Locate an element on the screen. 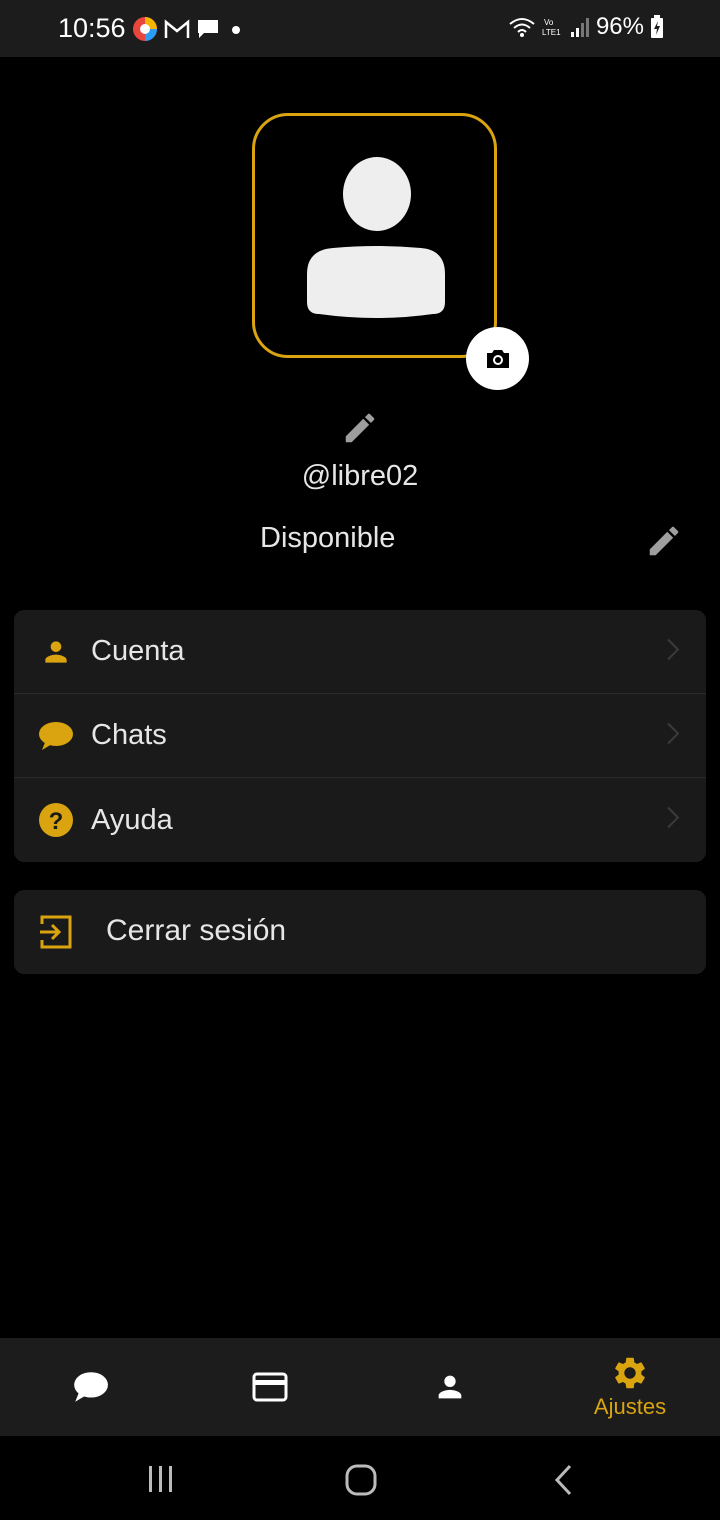 Image resolution: width=720 pixels, height=1520 pixels. menu-item-label: Cuenta is located at coordinates (138, 651).